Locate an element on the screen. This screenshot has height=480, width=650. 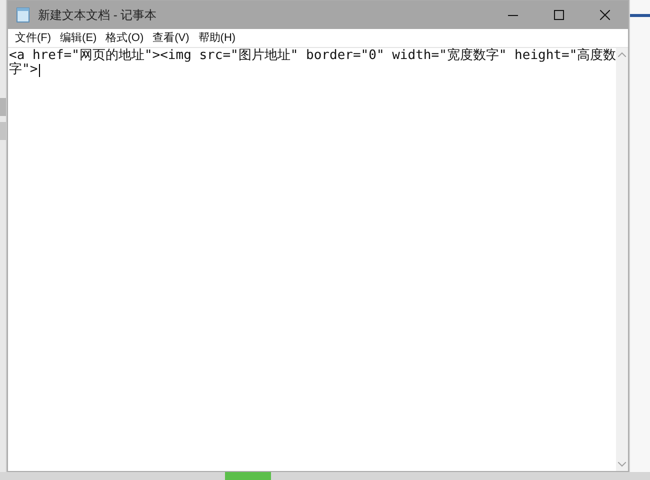
notepad-icon is located at coordinates (23, 15).